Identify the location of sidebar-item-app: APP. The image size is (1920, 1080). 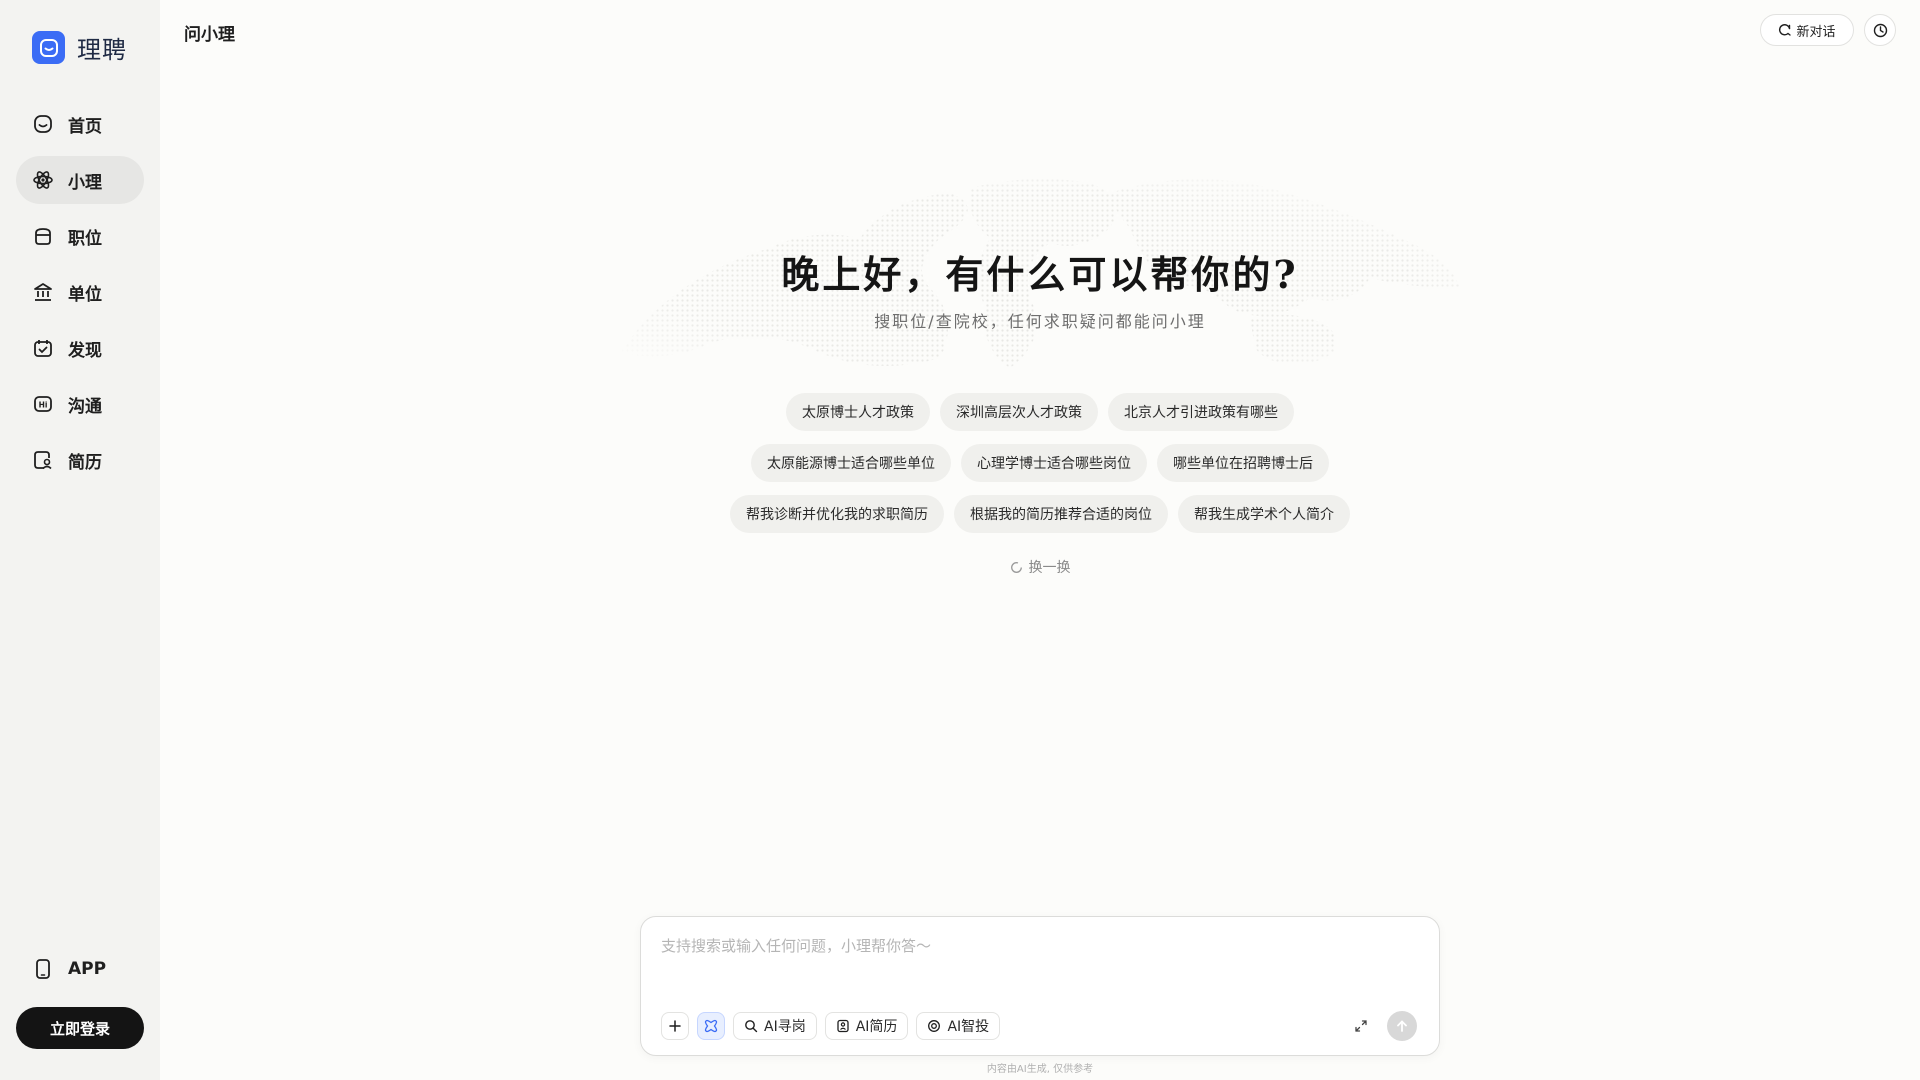
(80, 969).